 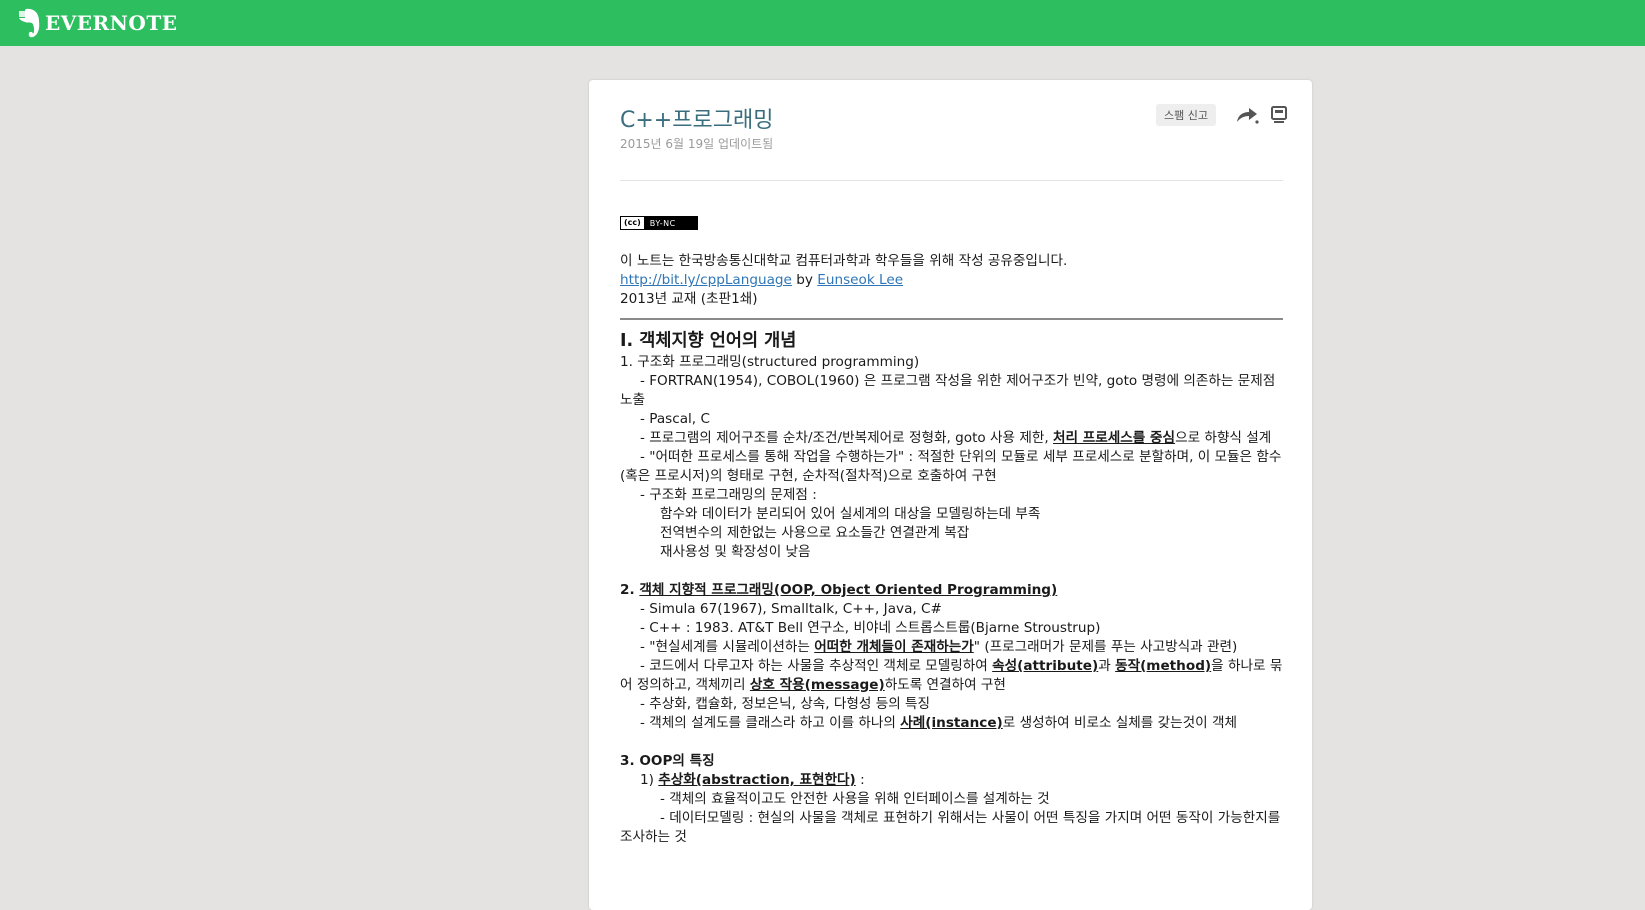 What do you see at coordinates (860, 280) in the screenshot?
I see `author-link: Eunseok Lee` at bounding box center [860, 280].